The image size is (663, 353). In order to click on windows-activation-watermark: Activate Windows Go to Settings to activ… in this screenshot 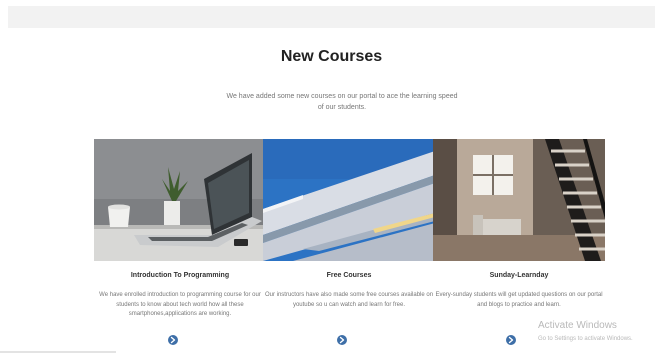, I will do `click(585, 332)`.